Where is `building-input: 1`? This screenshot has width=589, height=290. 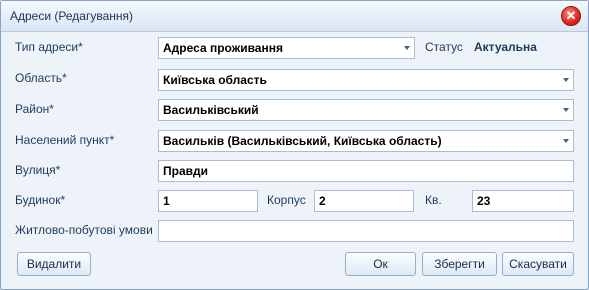
building-input: 1 is located at coordinates (208, 201).